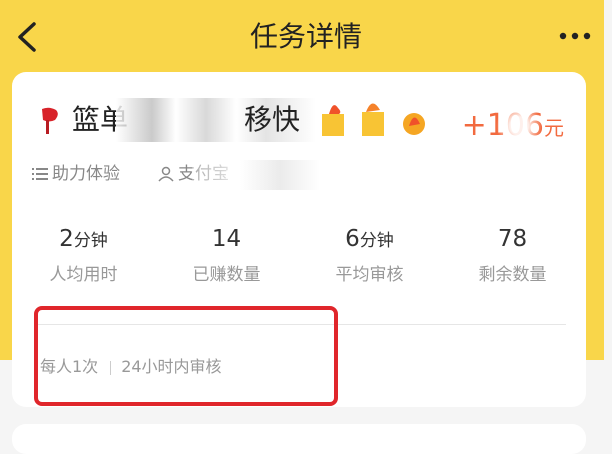  I want to click on stat-remaining: 78 剩余数量, so click(512, 255).